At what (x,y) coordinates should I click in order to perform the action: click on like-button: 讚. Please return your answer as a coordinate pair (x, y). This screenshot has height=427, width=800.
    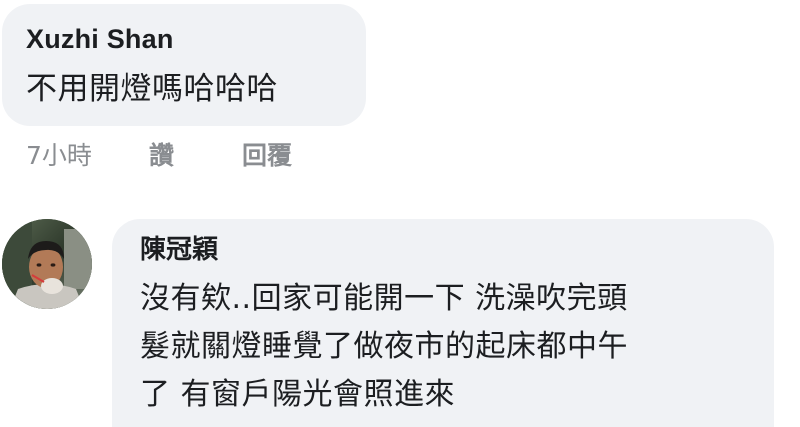
    Looking at the image, I should click on (195, 154).